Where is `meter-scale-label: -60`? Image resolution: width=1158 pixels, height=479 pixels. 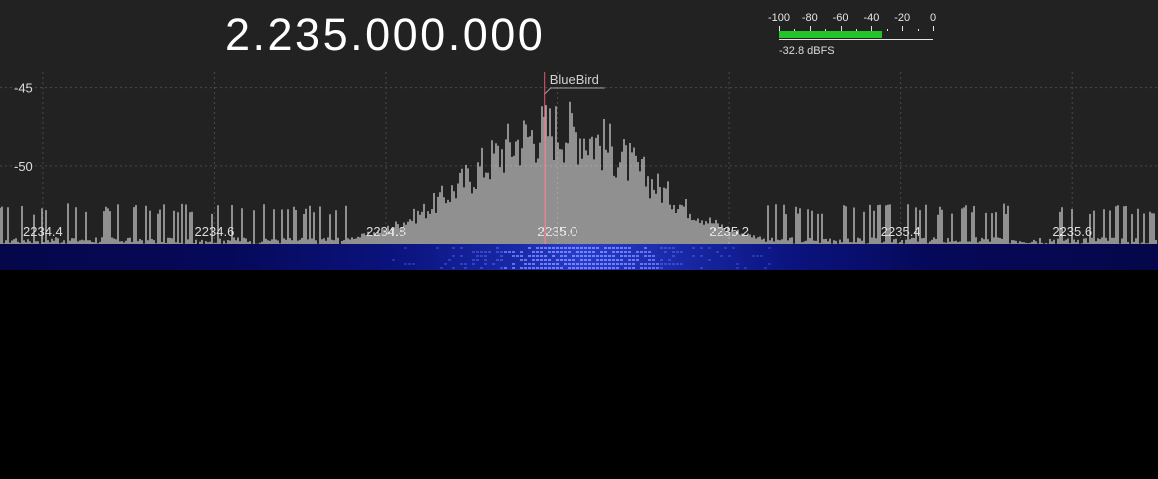
meter-scale-label: -60 is located at coordinates (840, 18).